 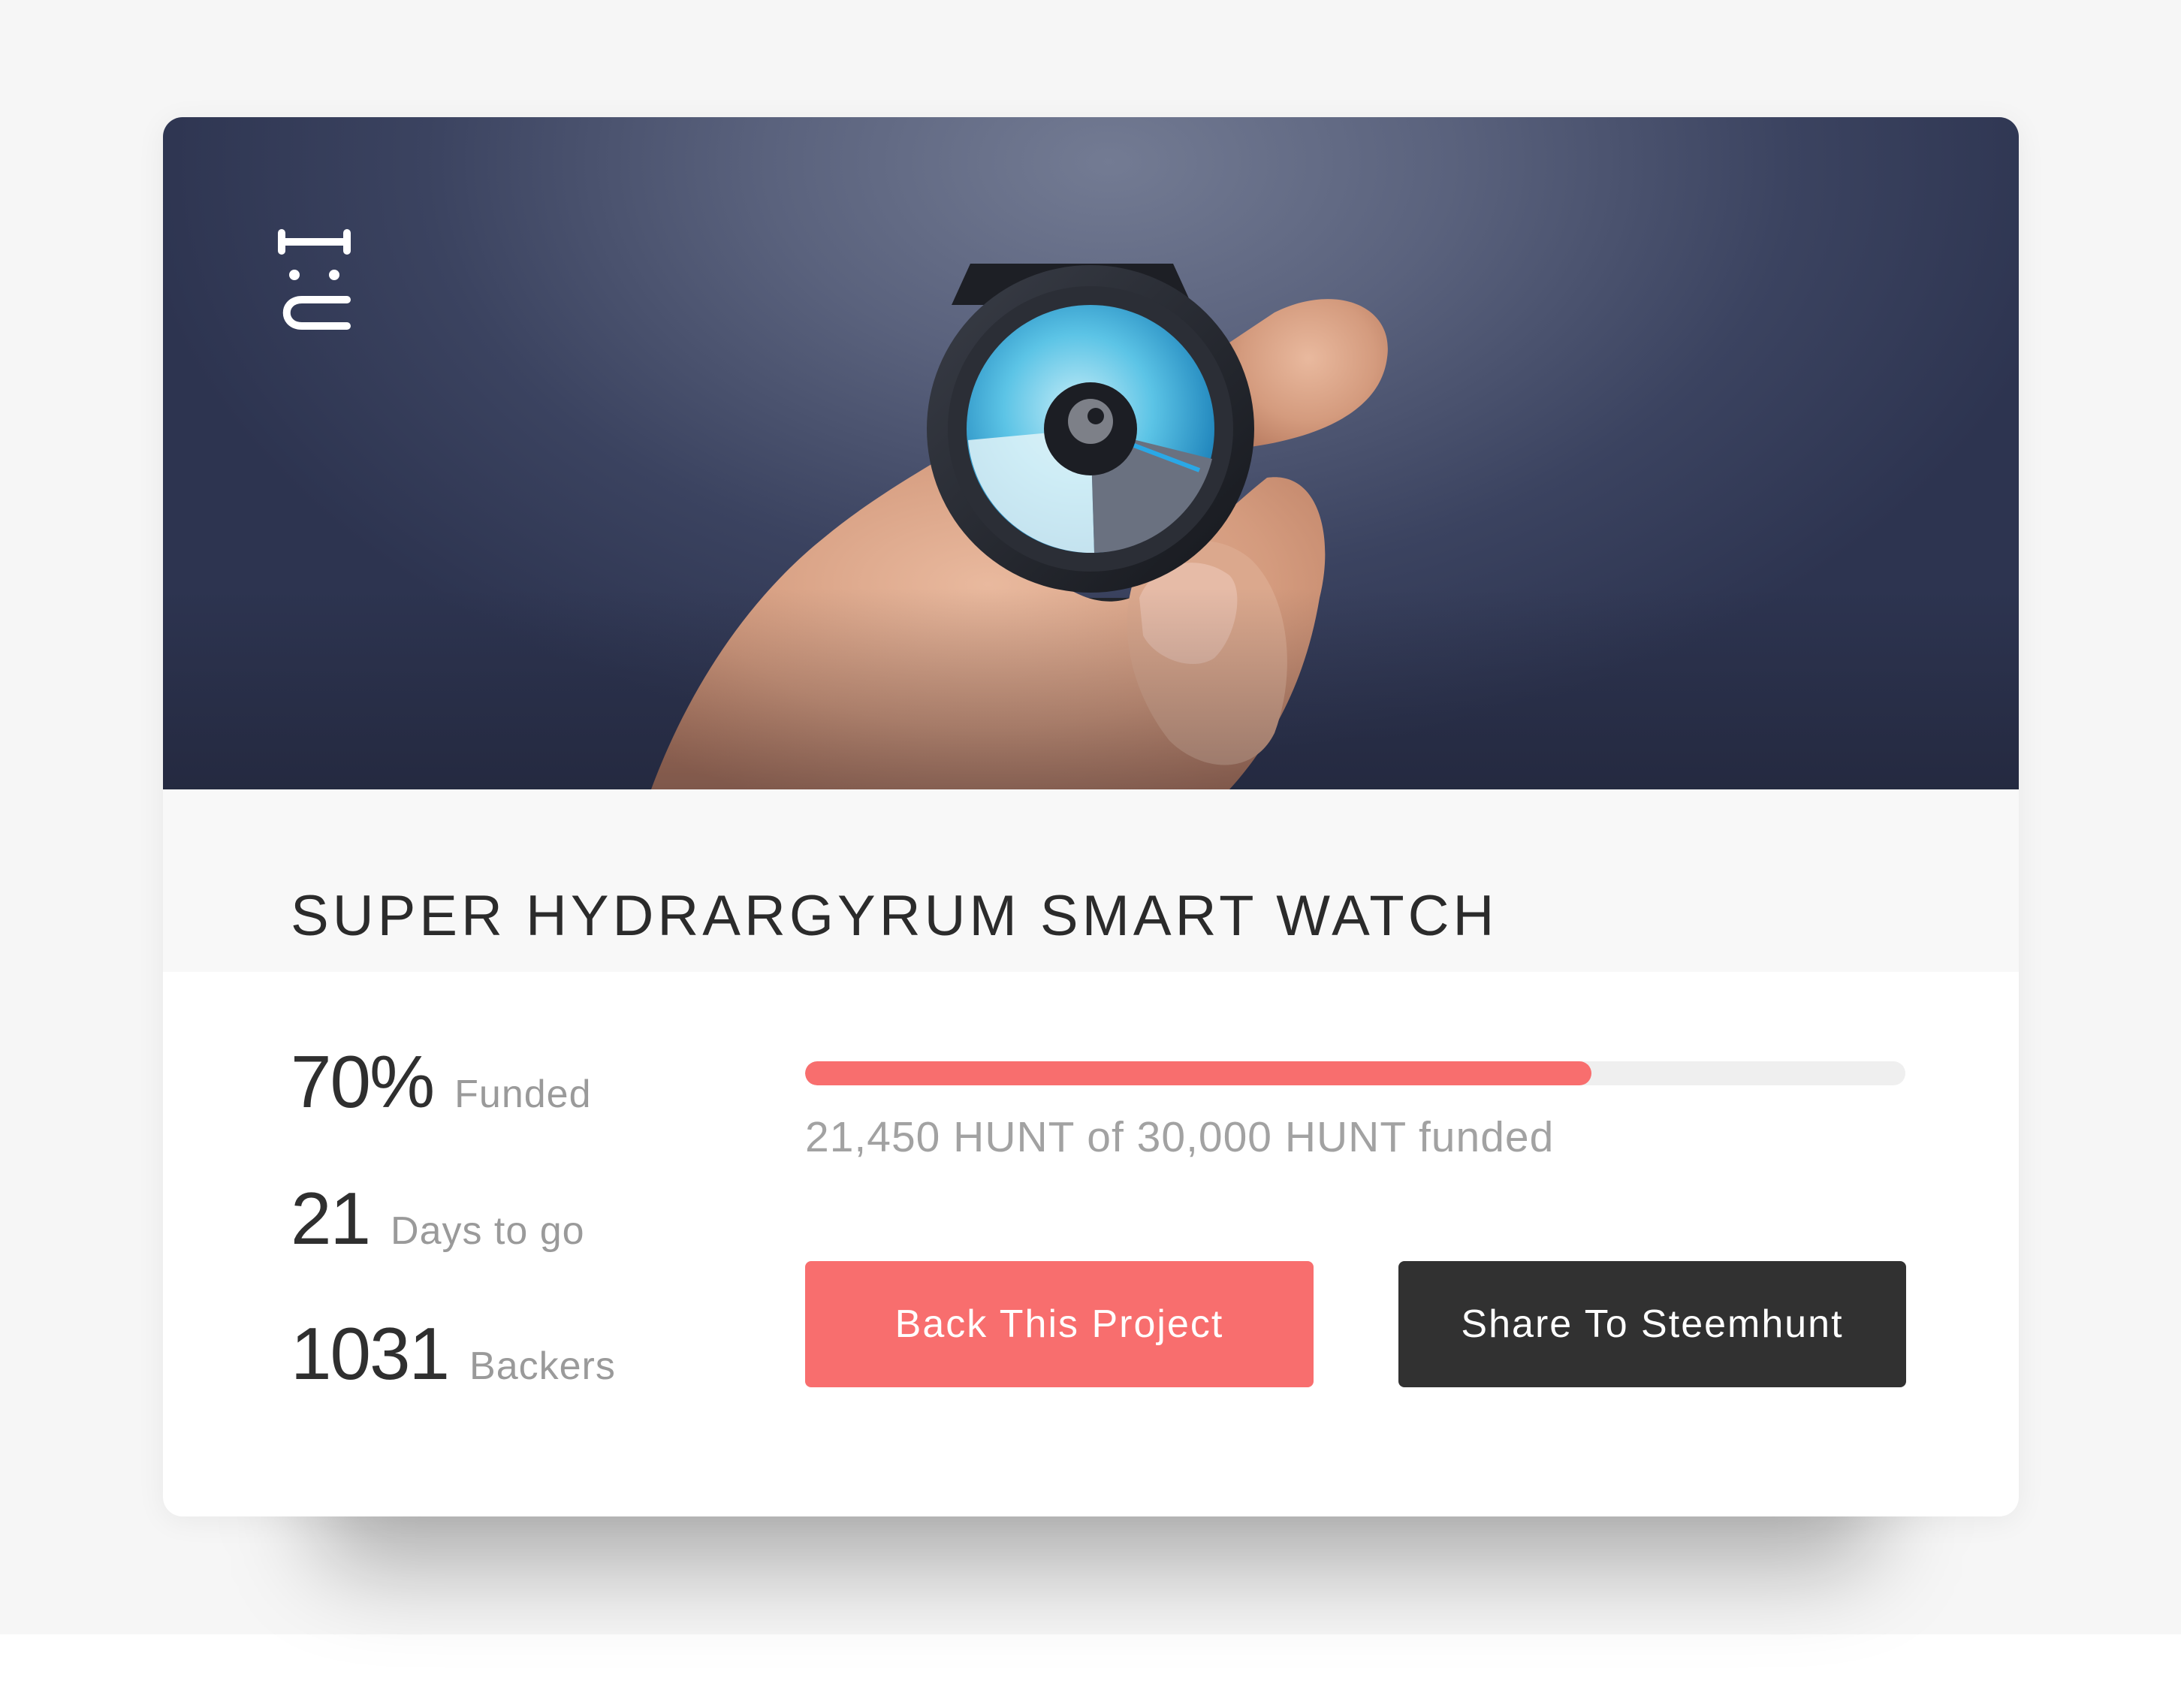 I want to click on stat-backers-label: Backers, so click(x=542, y=1366).